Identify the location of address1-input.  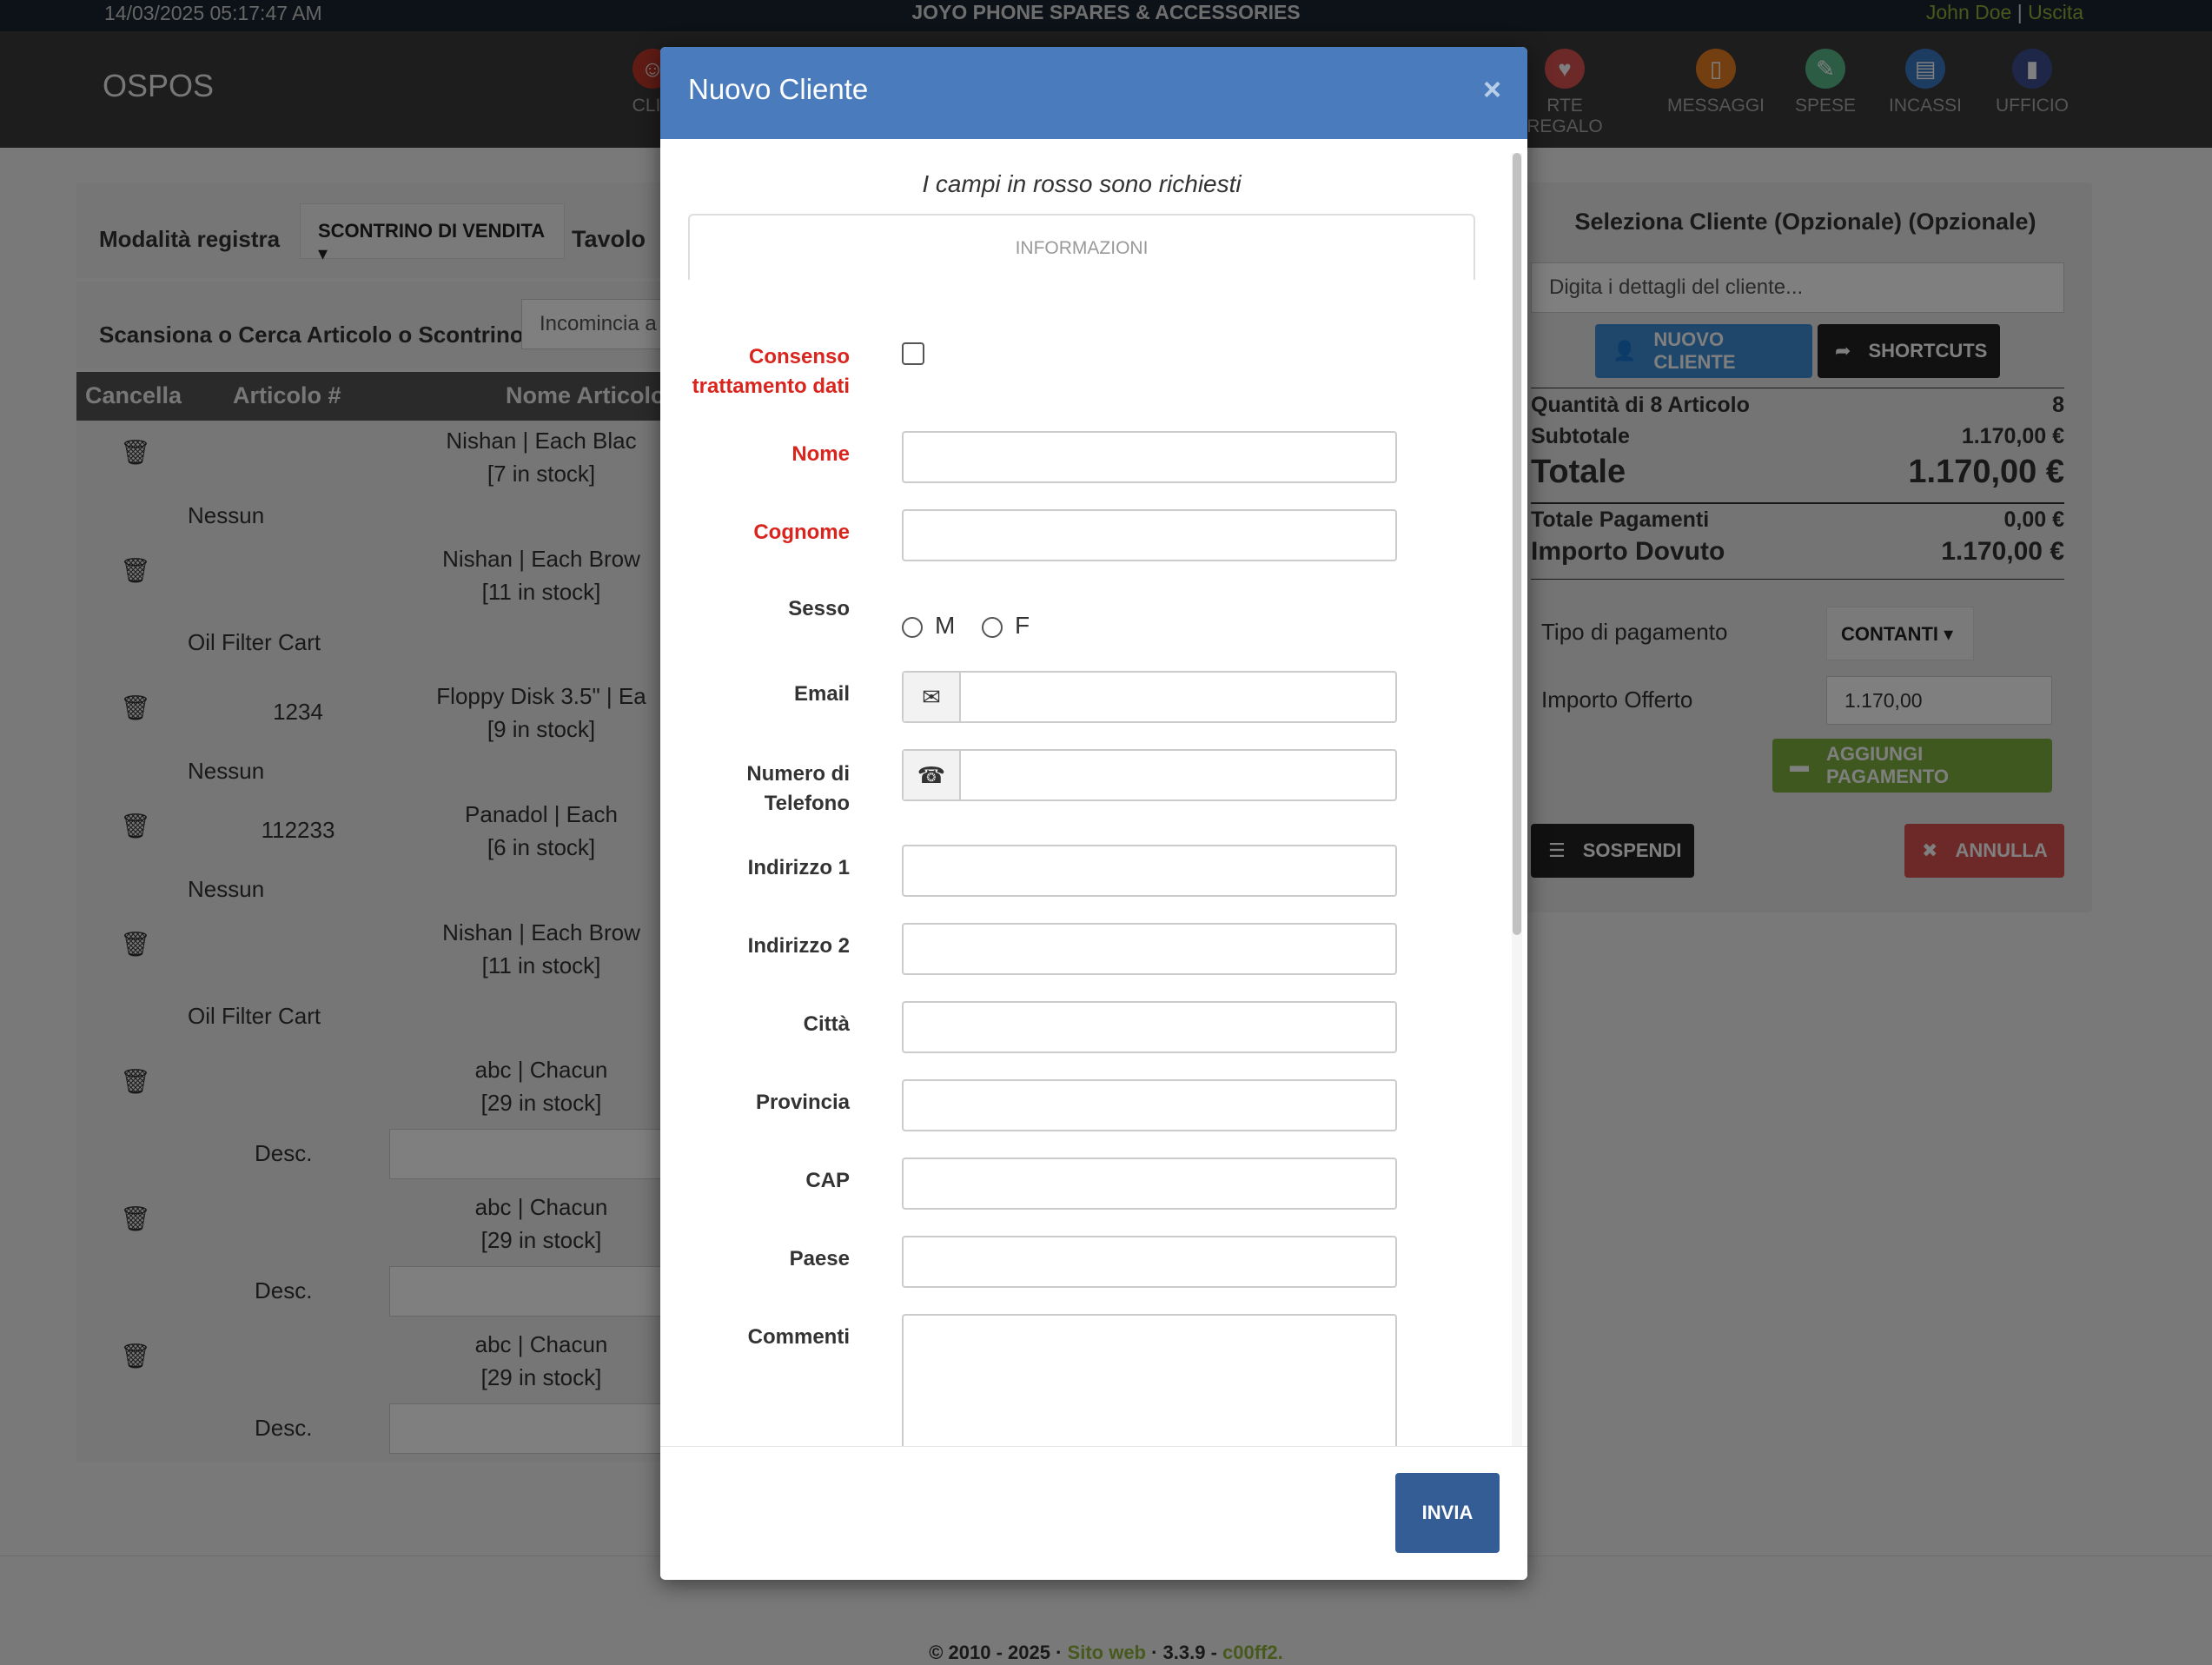
(1150, 871).